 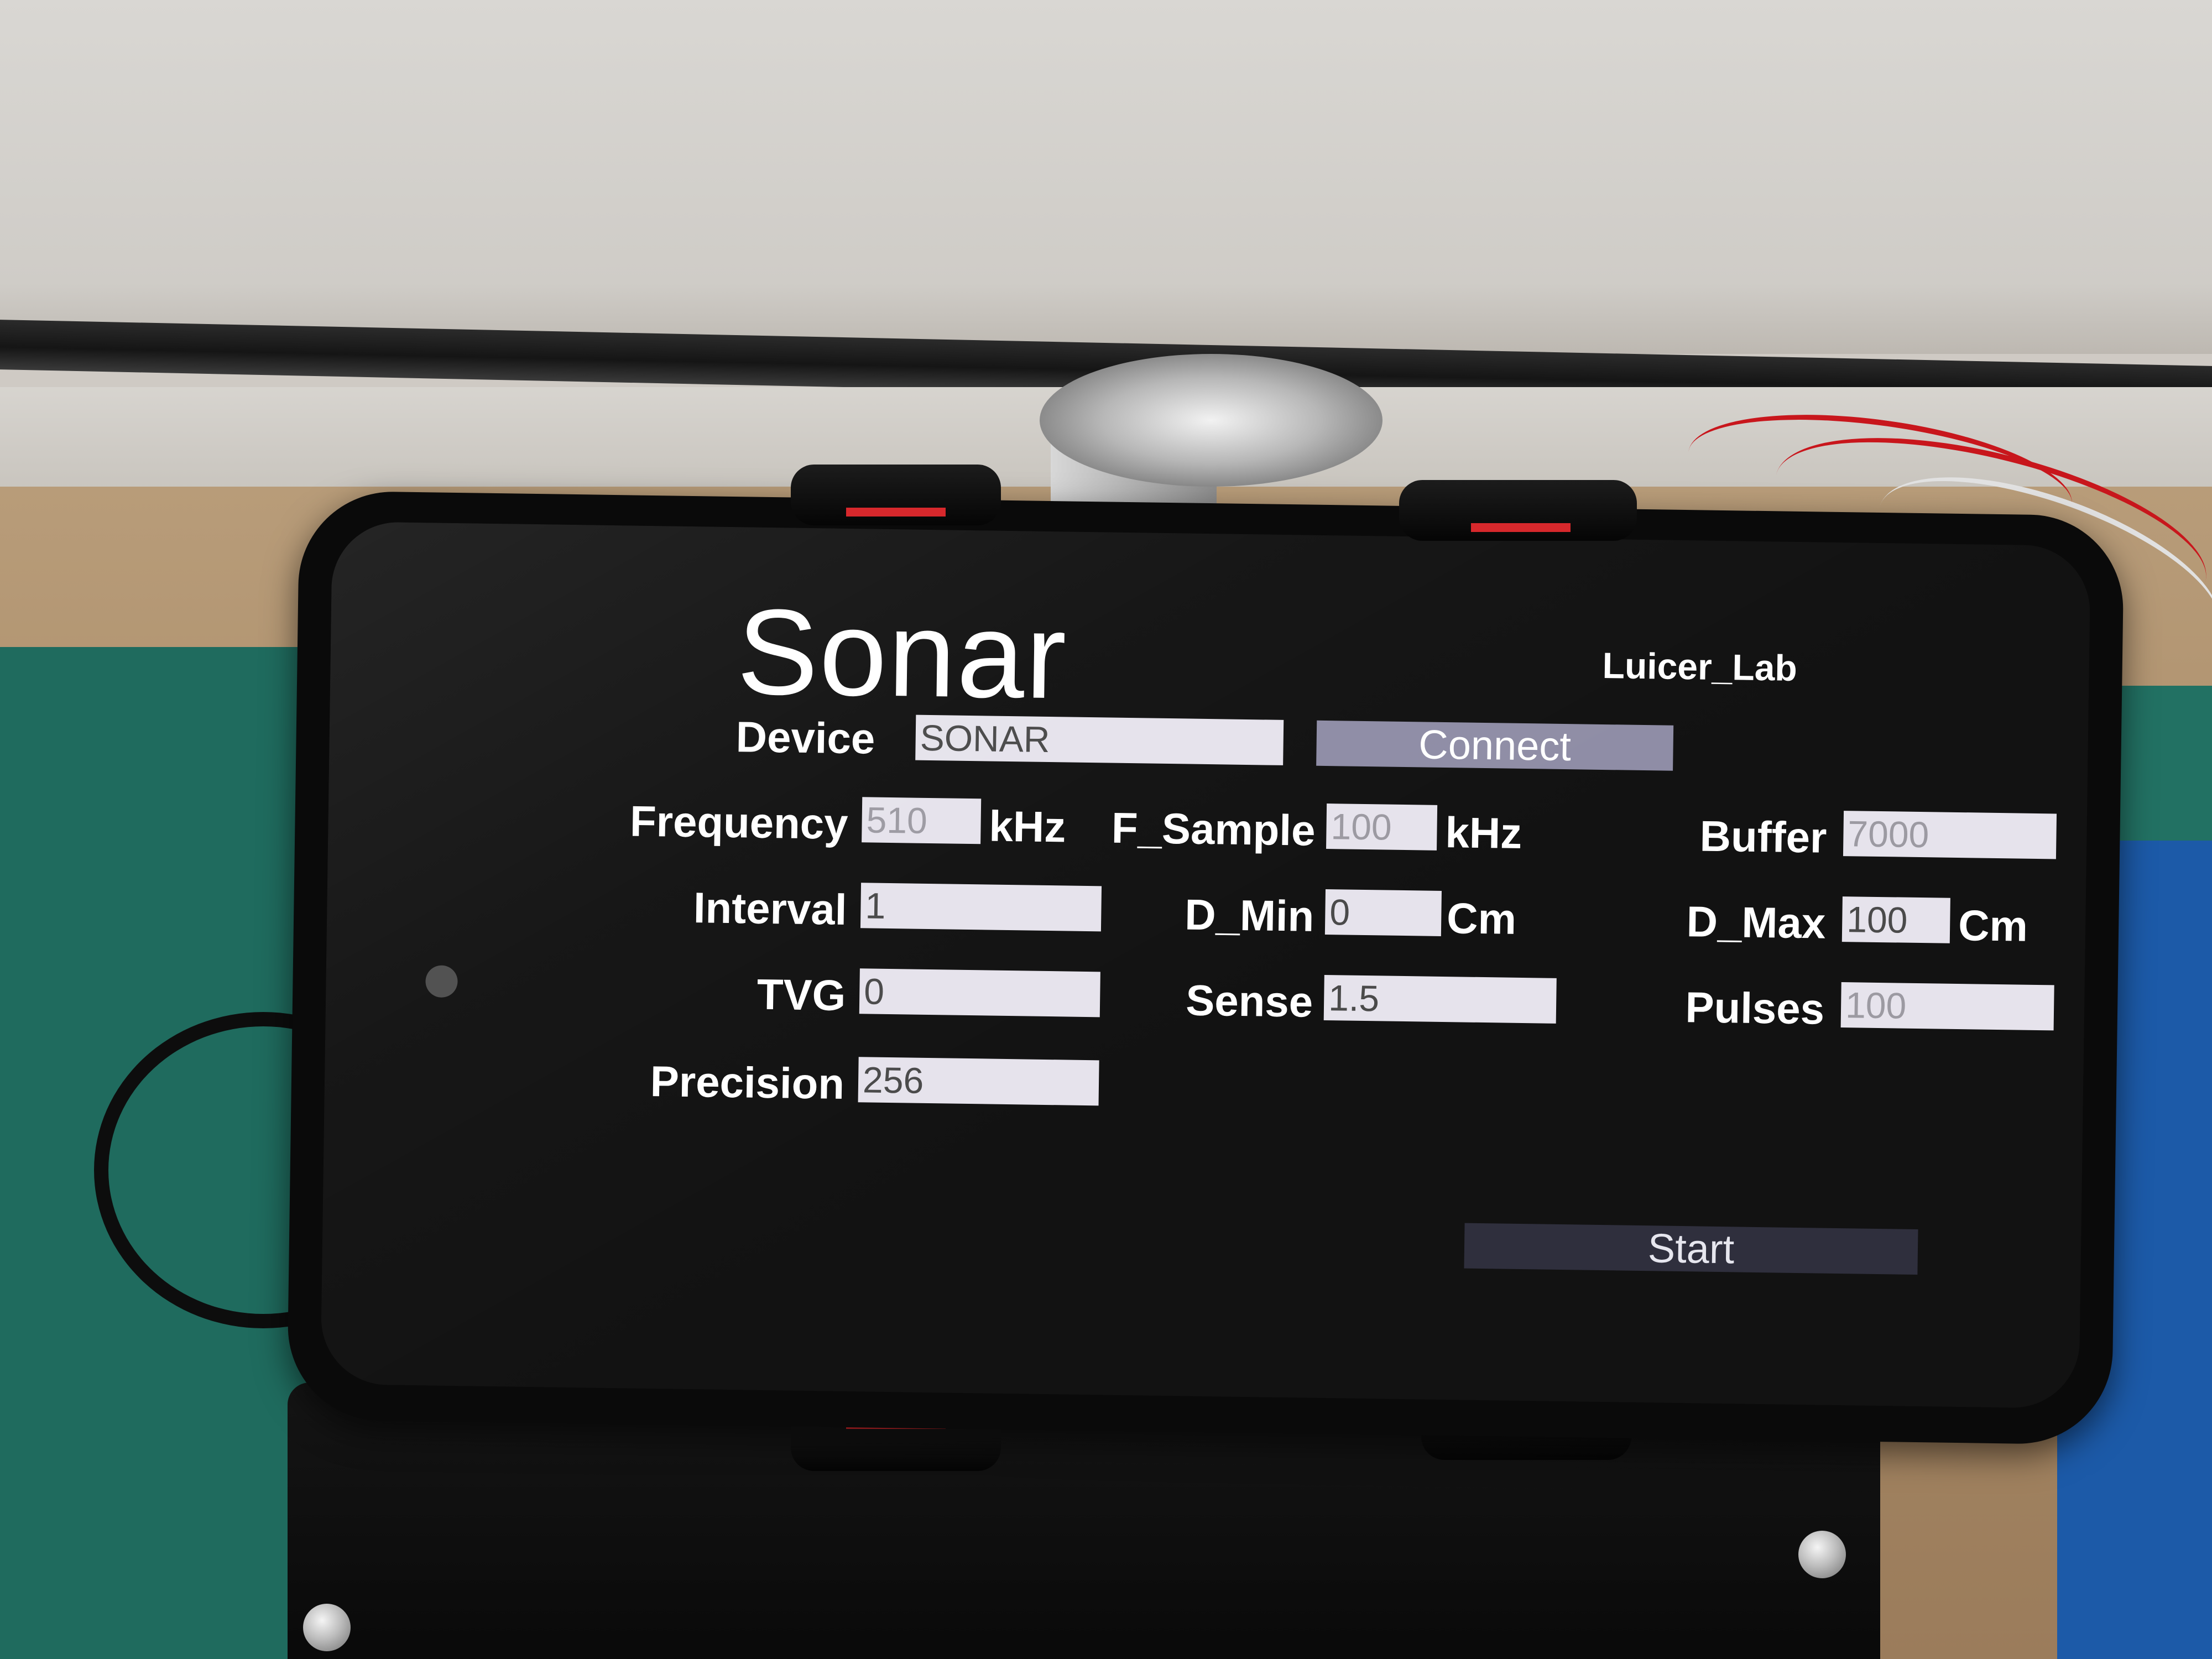 What do you see at coordinates (922, 821) in the screenshot?
I see `frequency-input` at bounding box center [922, 821].